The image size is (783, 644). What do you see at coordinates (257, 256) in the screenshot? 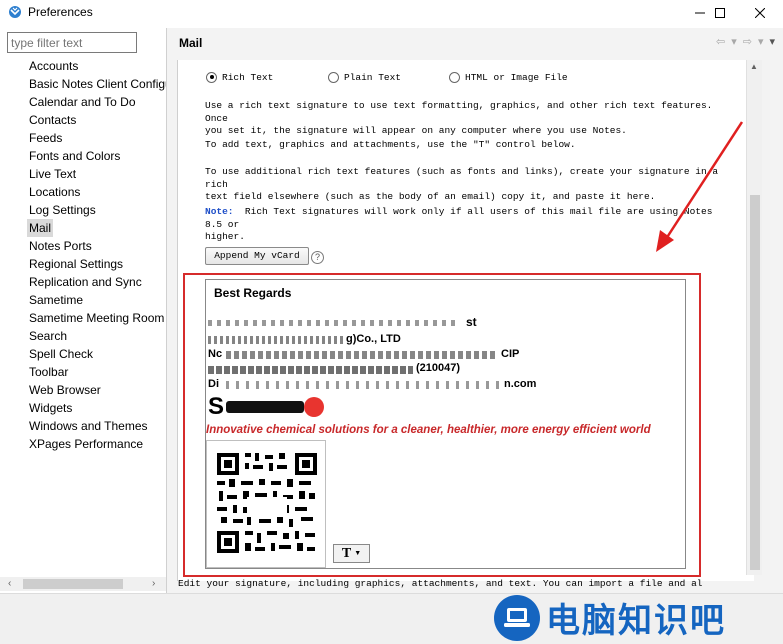
I see `append-vcard-button: Append My vCard` at bounding box center [257, 256].